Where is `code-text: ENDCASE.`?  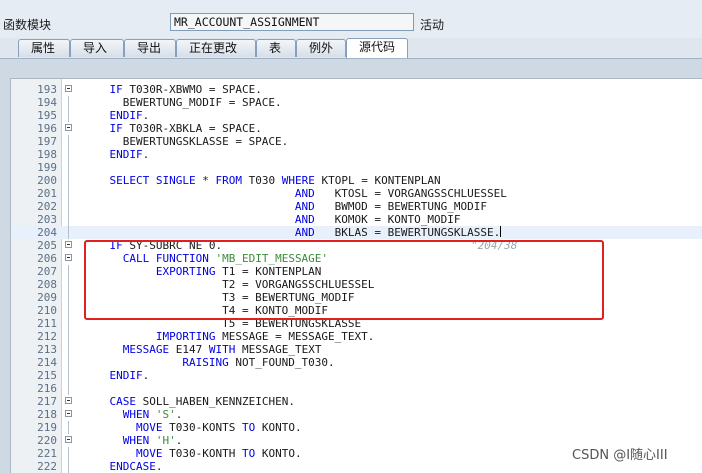
code-text: ENDCASE. is located at coordinates (136, 466).